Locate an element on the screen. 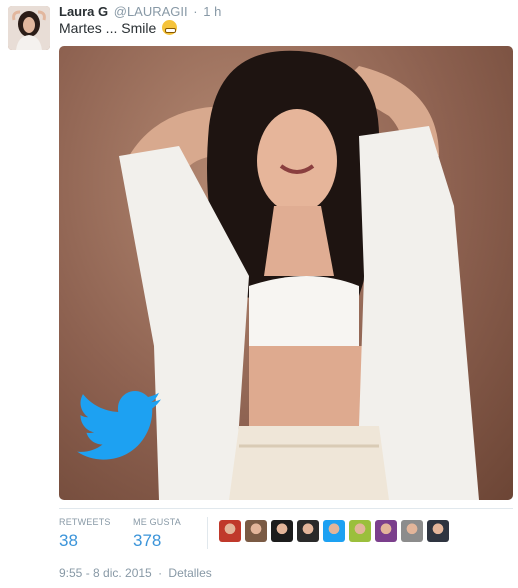 The width and height of the screenshot is (518, 588). avatar-image is located at coordinates (29, 28).